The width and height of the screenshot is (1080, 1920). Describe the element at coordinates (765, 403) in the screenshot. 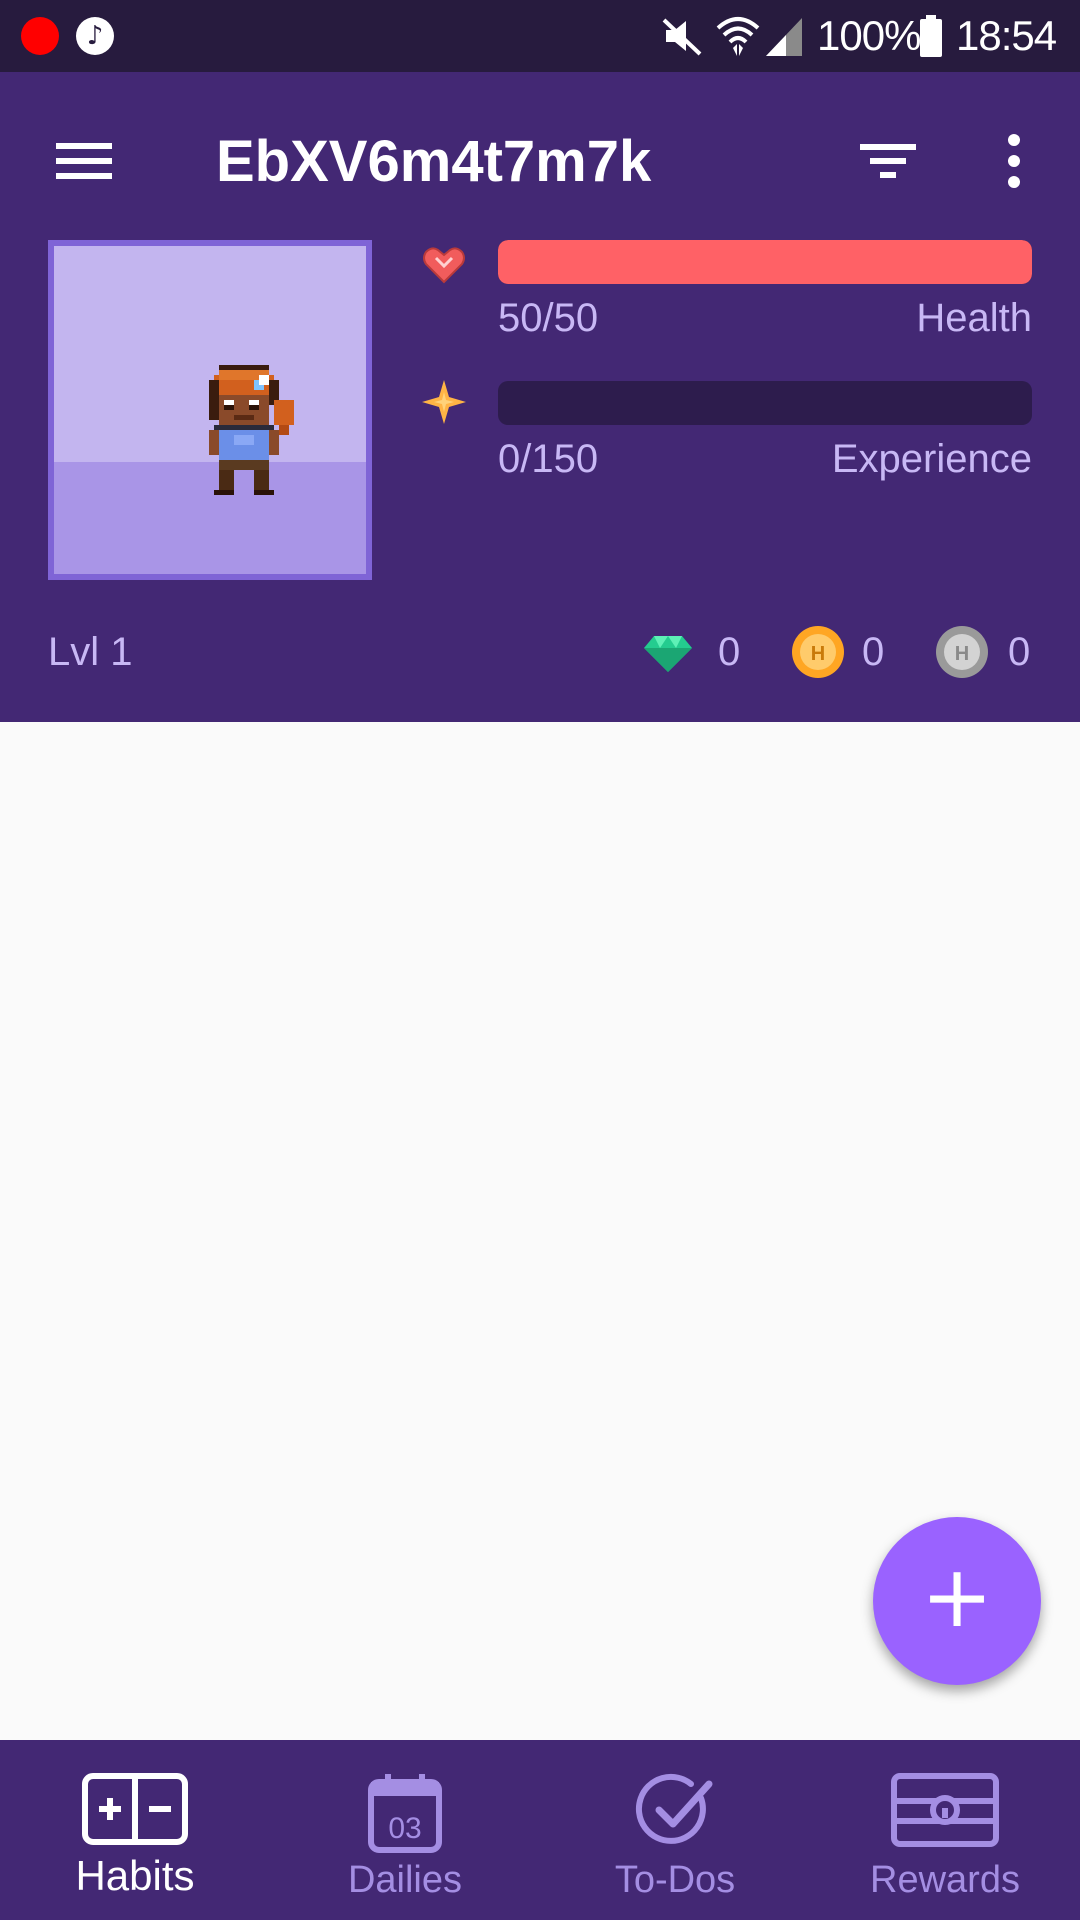

I see `experience-bar` at that location.